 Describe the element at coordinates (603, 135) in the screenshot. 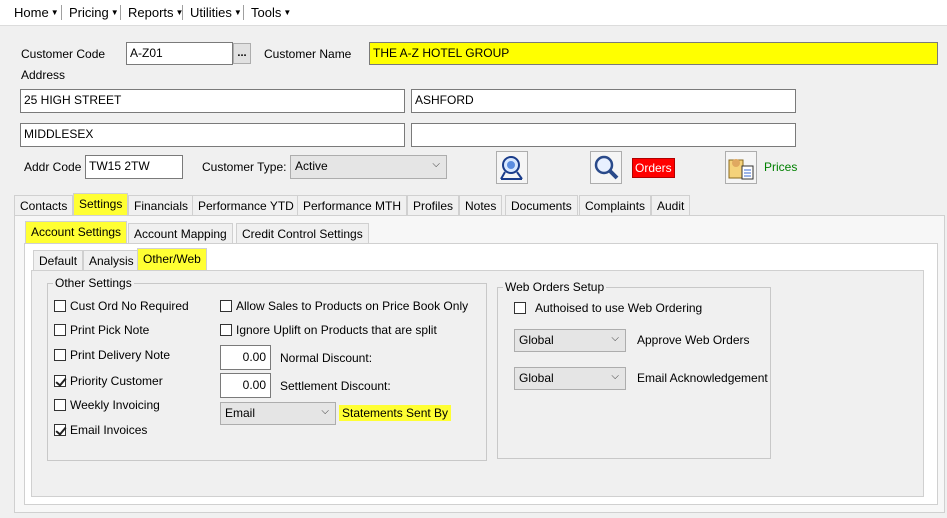

I see `address-line4-input` at that location.